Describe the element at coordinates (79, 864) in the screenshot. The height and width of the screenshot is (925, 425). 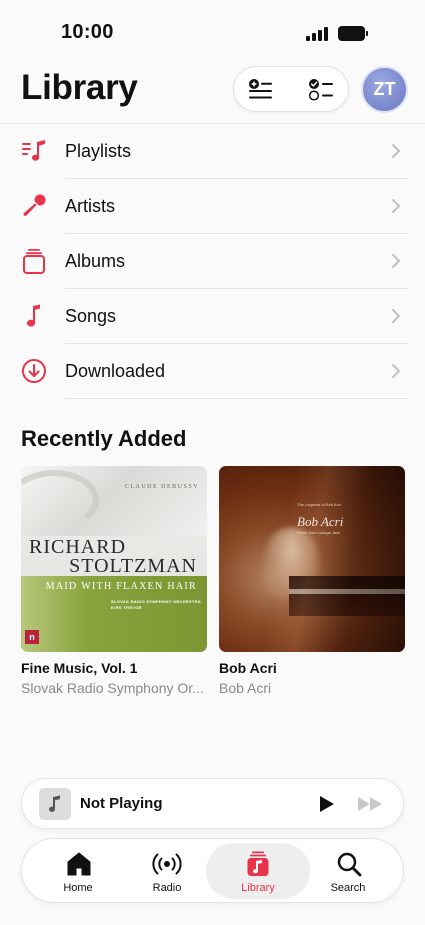
I see `home-icon` at that location.